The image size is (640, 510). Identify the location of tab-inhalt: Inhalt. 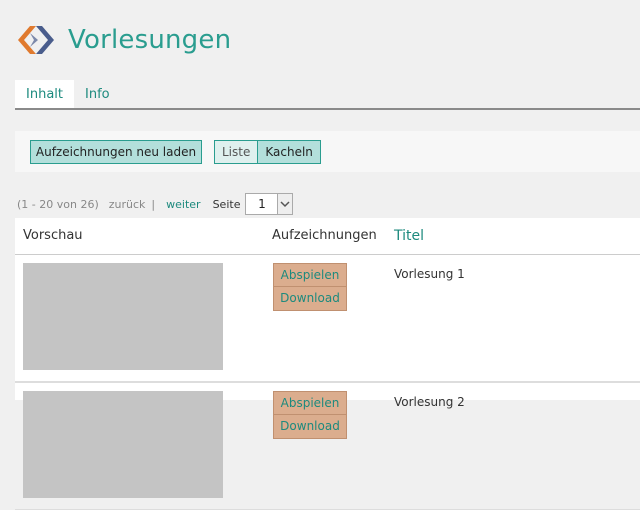
(44, 94).